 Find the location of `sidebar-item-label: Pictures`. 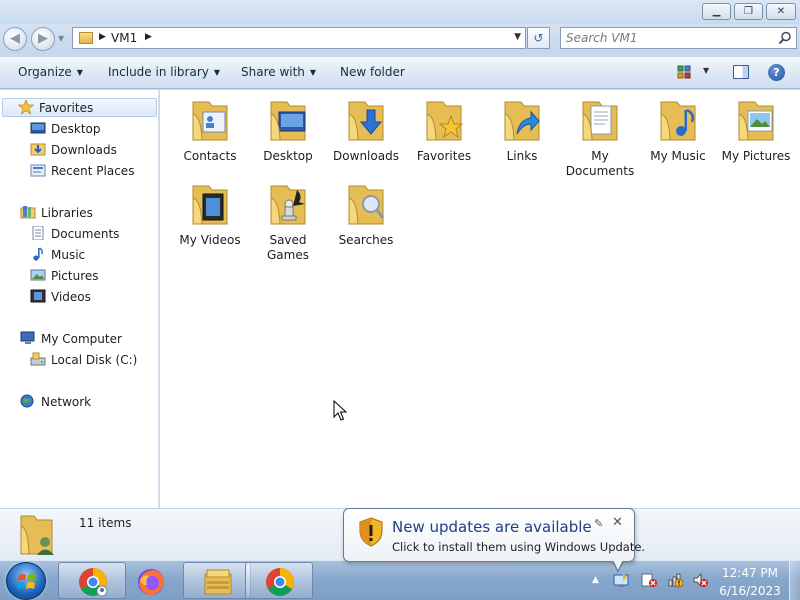

sidebar-item-label: Pictures is located at coordinates (75, 276).